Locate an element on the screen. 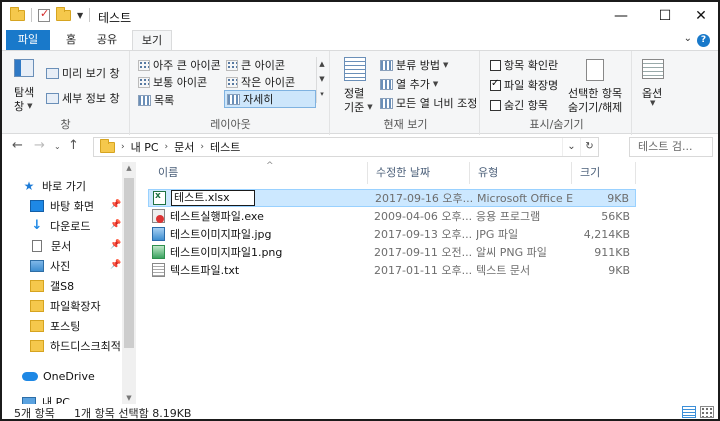 Image resolution: width=720 pixels, height=421 pixels. file-type: 응용 프로그램 is located at coordinates (508, 216).